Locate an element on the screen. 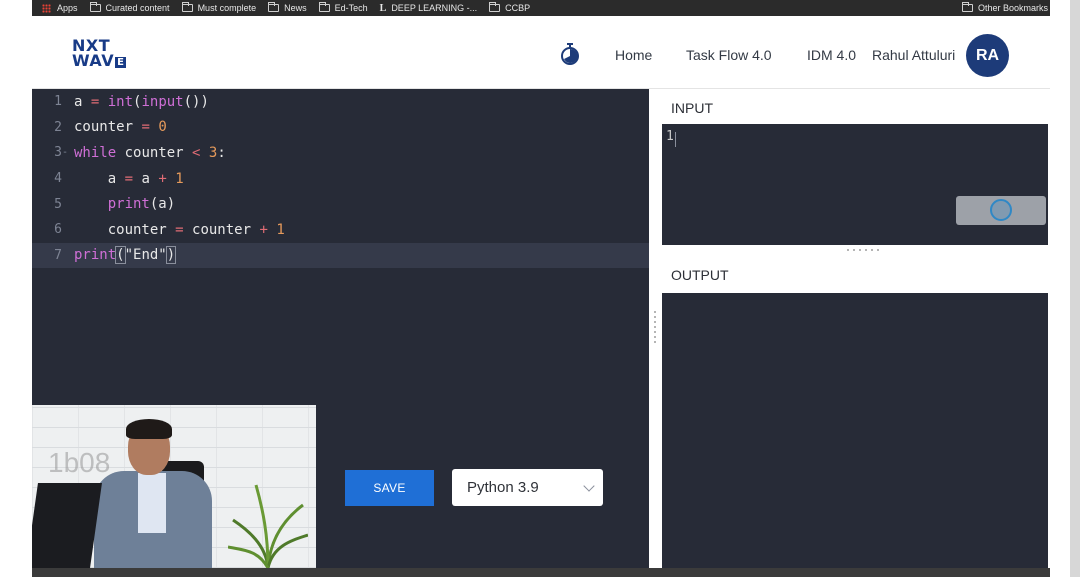 The height and width of the screenshot is (577, 1080). nxt-wave-logo: NXT WAV E is located at coordinates (99, 54).